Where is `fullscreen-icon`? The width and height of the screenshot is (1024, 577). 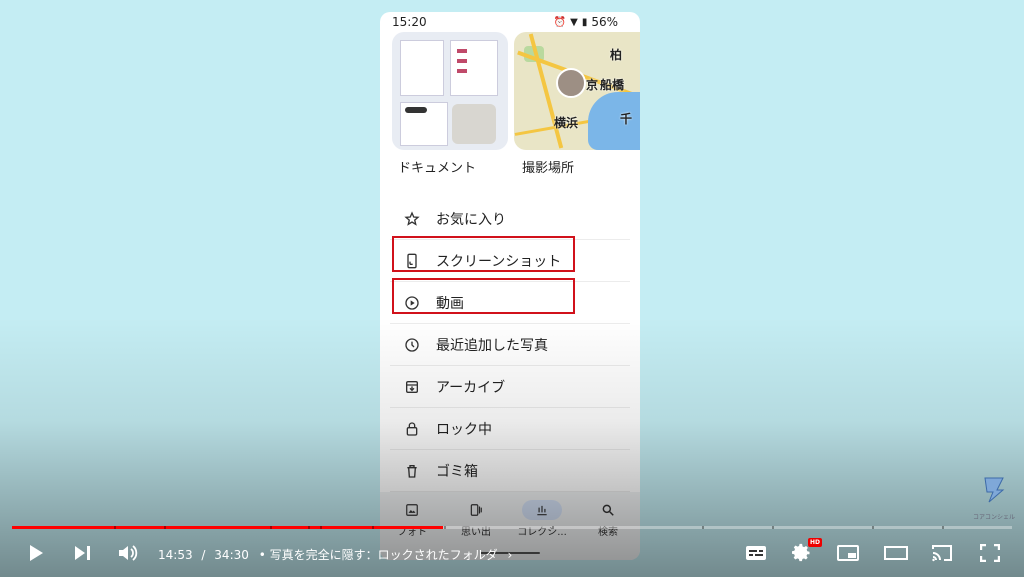
fullscreen-icon is located at coordinates (990, 553).